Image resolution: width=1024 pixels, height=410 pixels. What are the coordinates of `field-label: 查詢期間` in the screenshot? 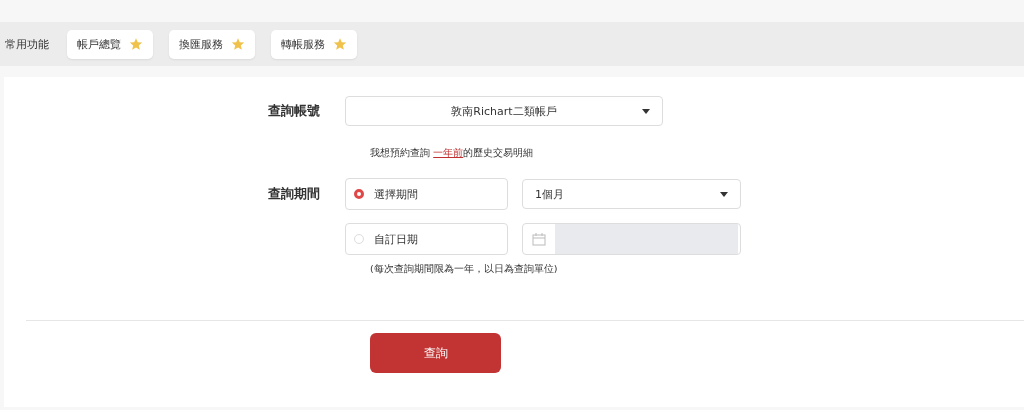 It's located at (294, 193).